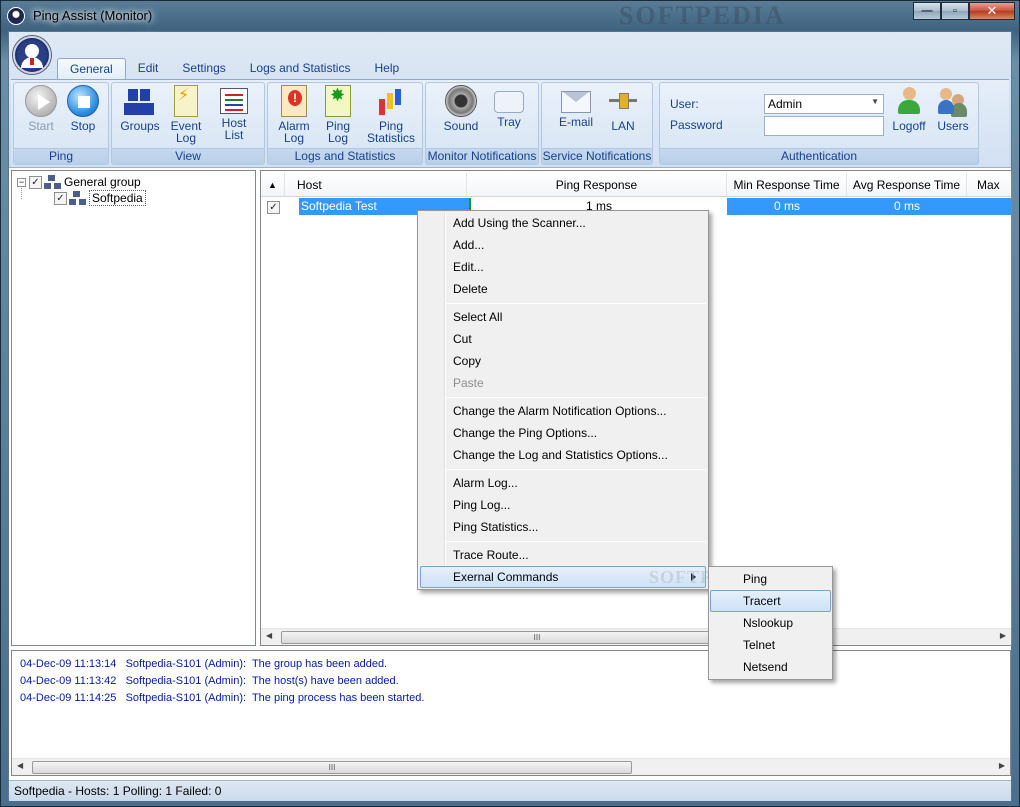  What do you see at coordinates (91, 69) in the screenshot?
I see `tab-general: General` at bounding box center [91, 69].